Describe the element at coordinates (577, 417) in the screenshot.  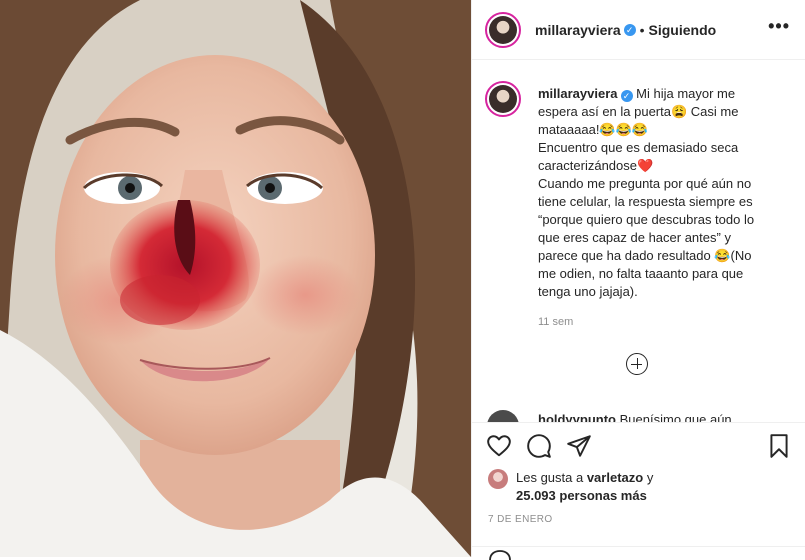
I see `commenter-username: holdyypunto` at that location.